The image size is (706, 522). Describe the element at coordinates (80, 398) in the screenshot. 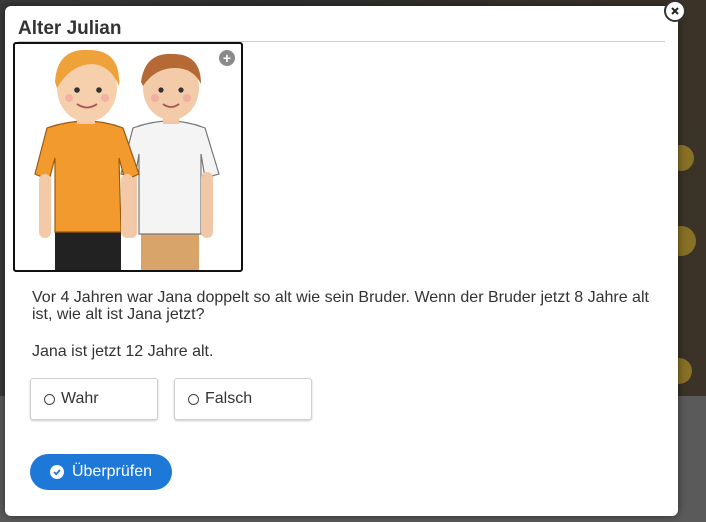

I see `option-label: Wahr` at that location.